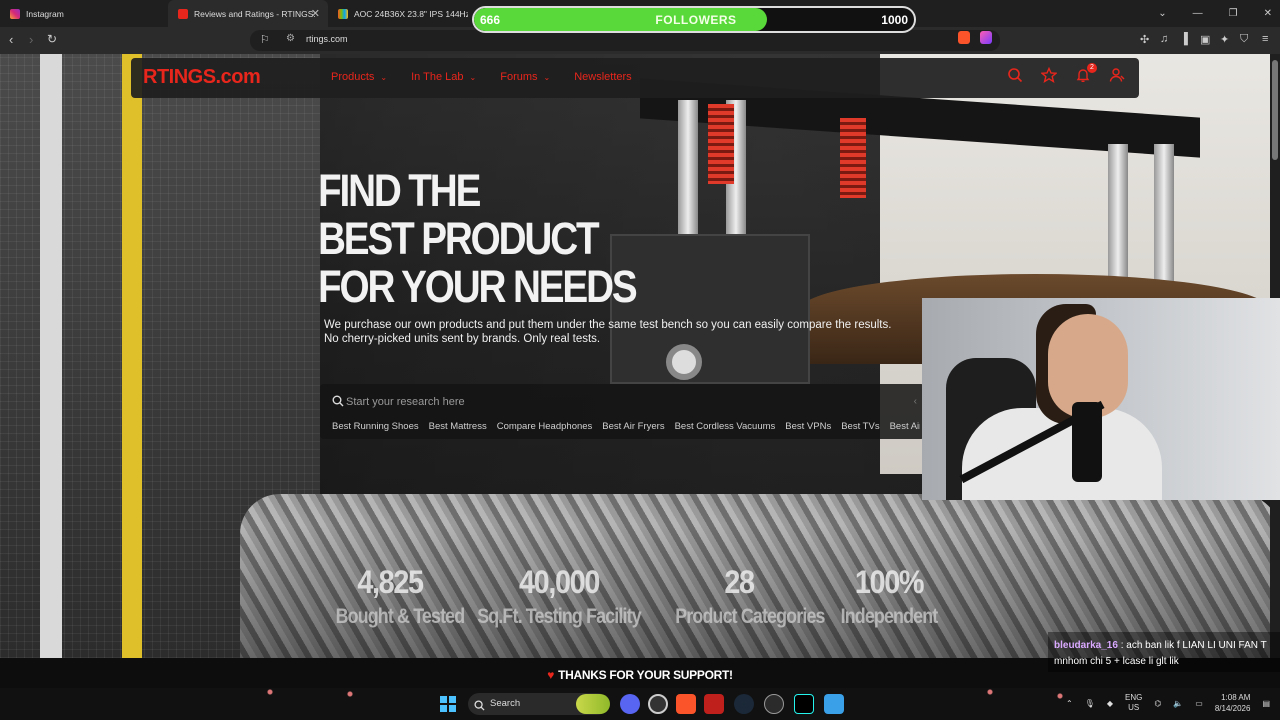 This screenshot has width=1280, height=720. What do you see at coordinates (1164, 39) in the screenshot?
I see `media-icon: ♫` at bounding box center [1164, 39].